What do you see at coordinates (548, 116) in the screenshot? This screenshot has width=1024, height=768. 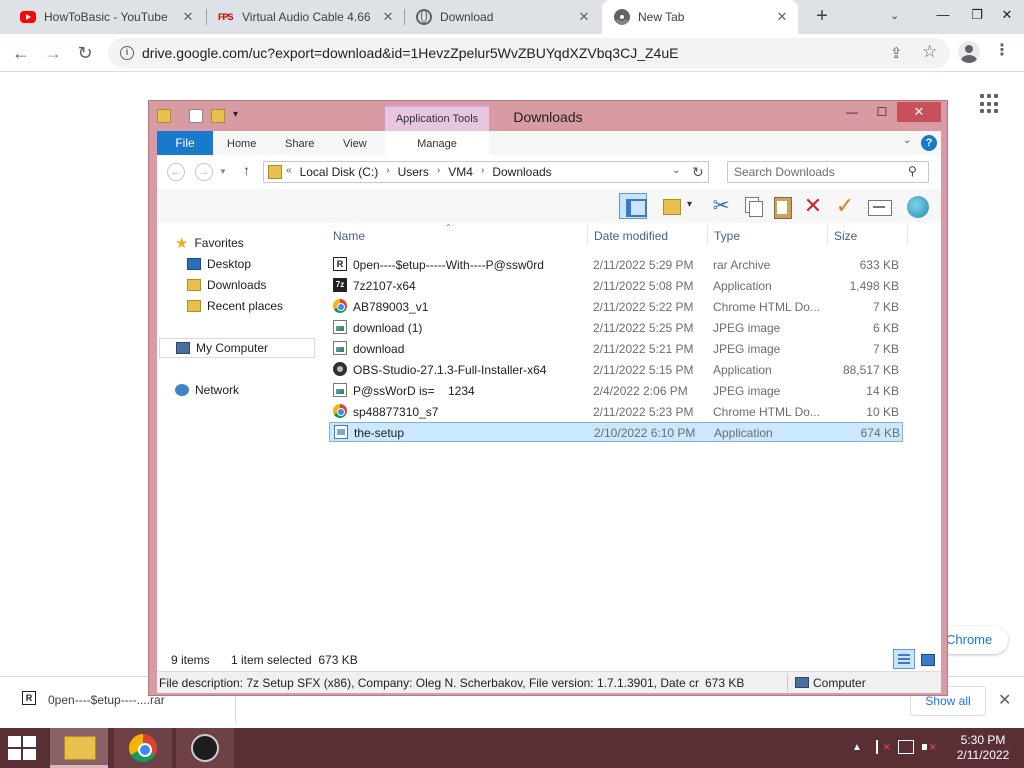 I see `explorer-title-bar: ▾ Application Tools Downloads — ☐ ✕` at bounding box center [548, 116].